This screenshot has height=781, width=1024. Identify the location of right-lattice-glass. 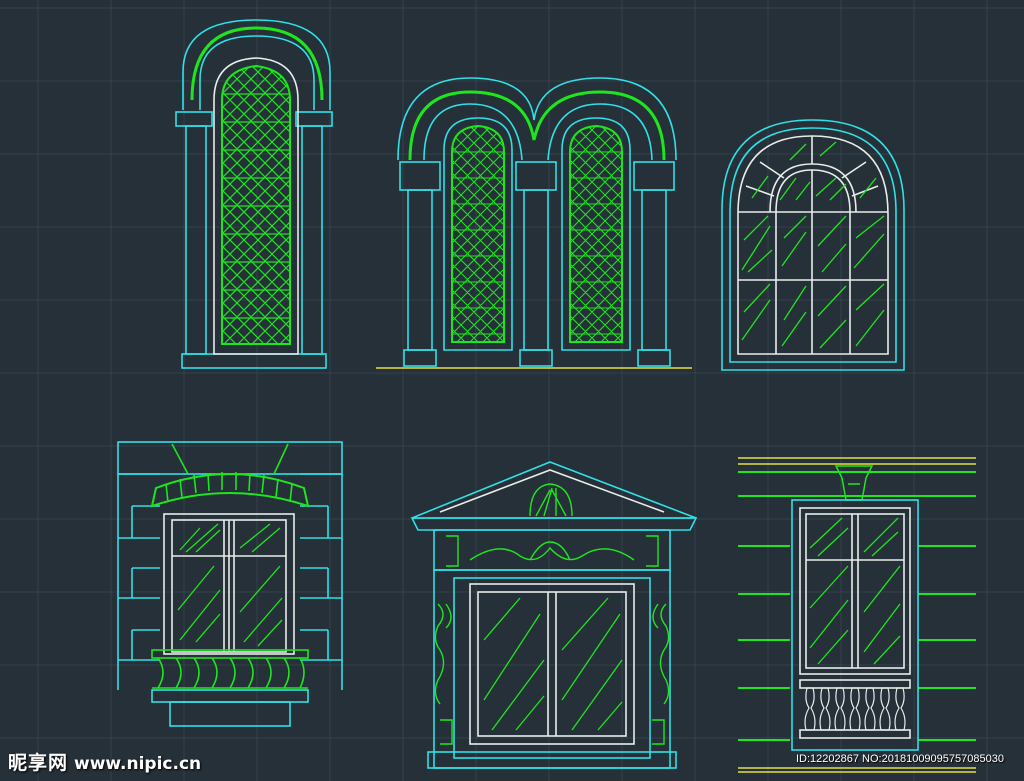
(596, 233).